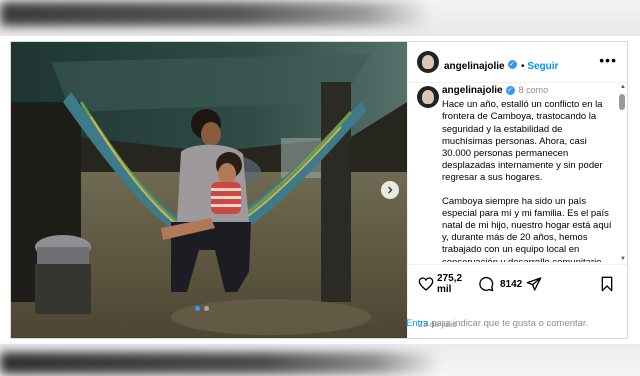  I want to click on like-button: 275,2 mil, so click(440, 284).